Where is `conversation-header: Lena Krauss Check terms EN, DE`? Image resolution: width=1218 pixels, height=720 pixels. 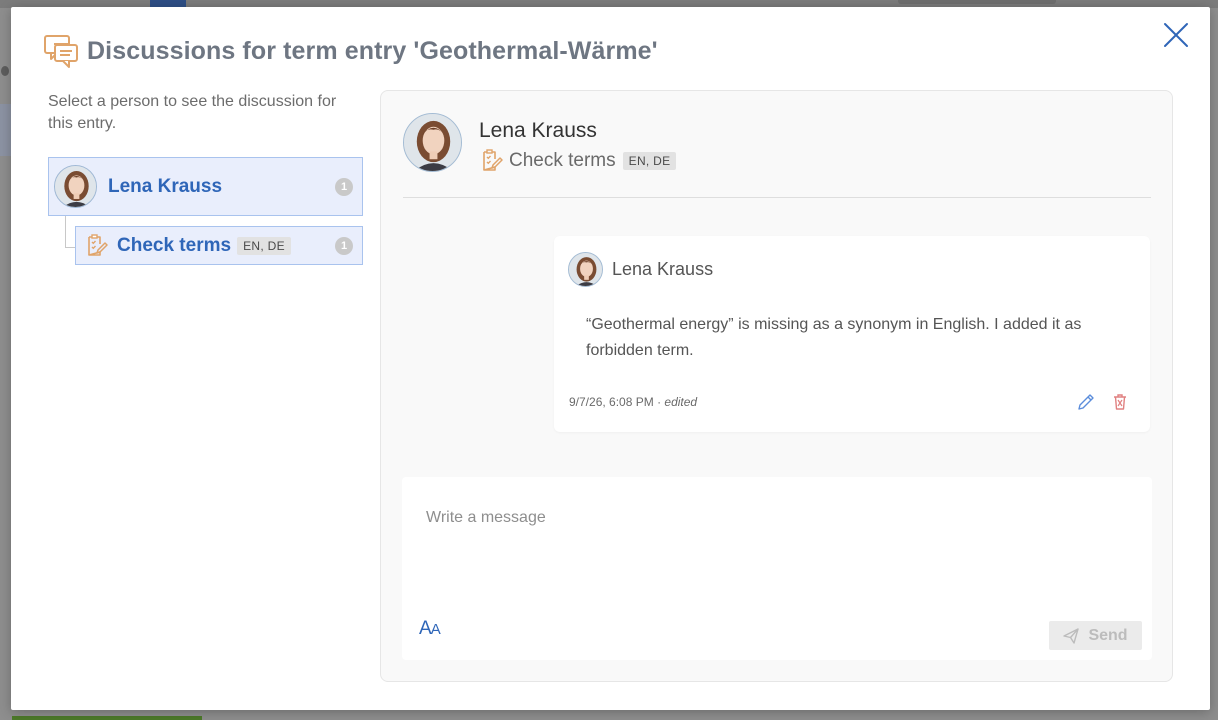
conversation-header: Lena Krauss Check terms EN, DE is located at coordinates (540, 143).